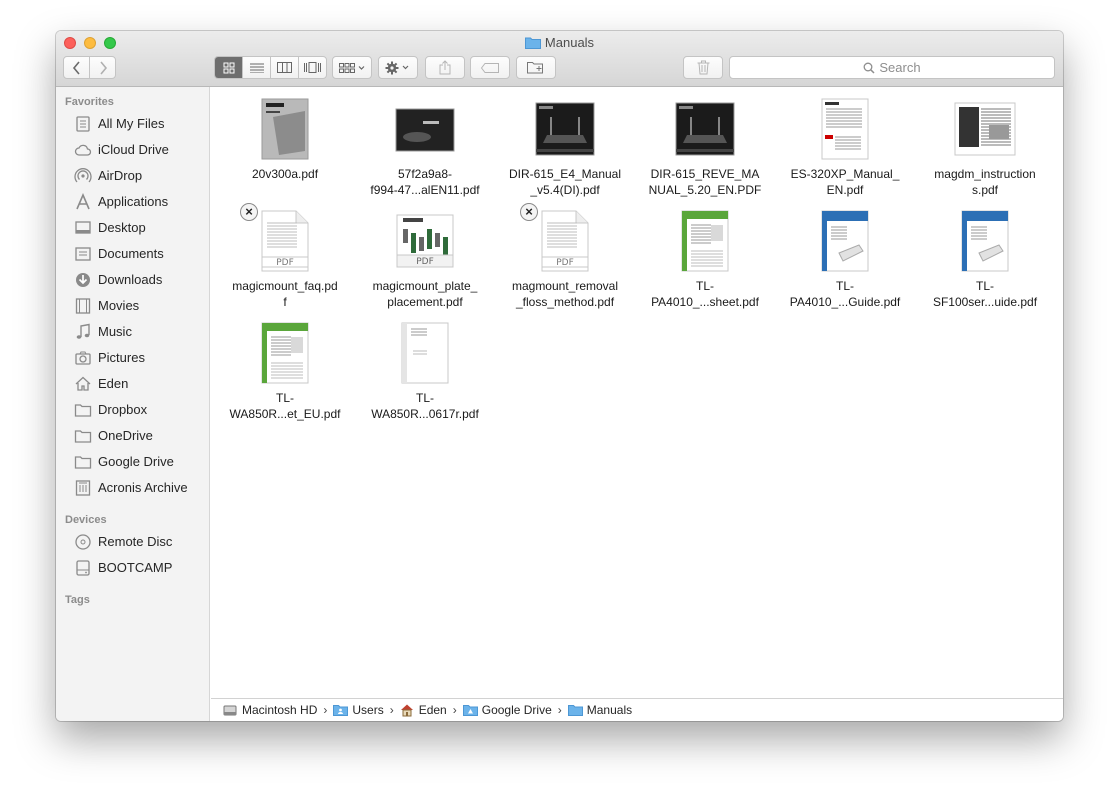  I want to click on file-item: 20v300a.pdf, so click(285, 145).